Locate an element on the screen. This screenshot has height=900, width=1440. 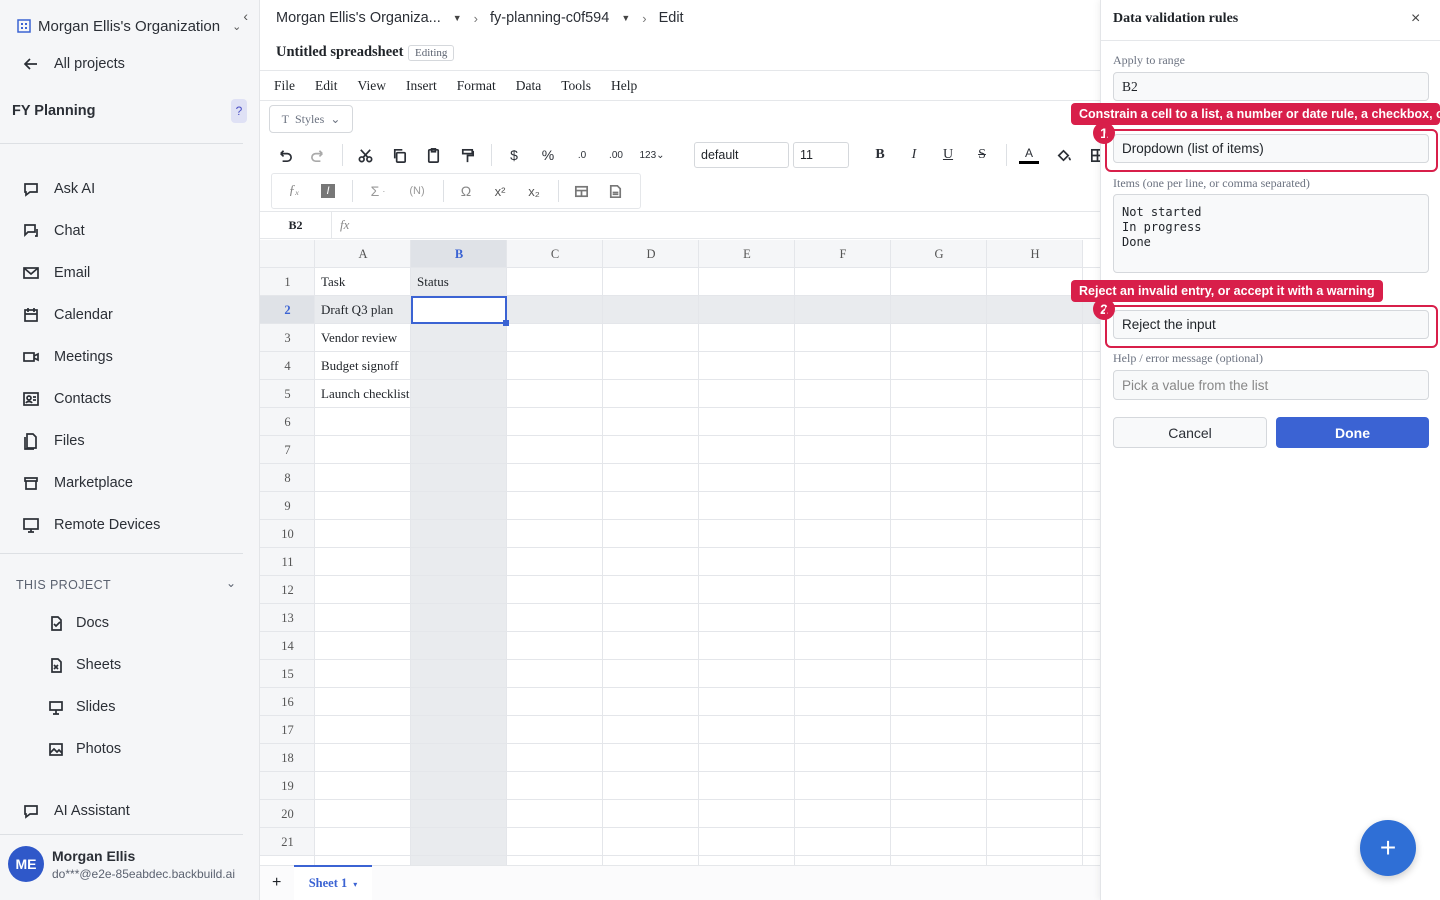
items-textarea: Not started In progress Done is located at coordinates (1271, 233).